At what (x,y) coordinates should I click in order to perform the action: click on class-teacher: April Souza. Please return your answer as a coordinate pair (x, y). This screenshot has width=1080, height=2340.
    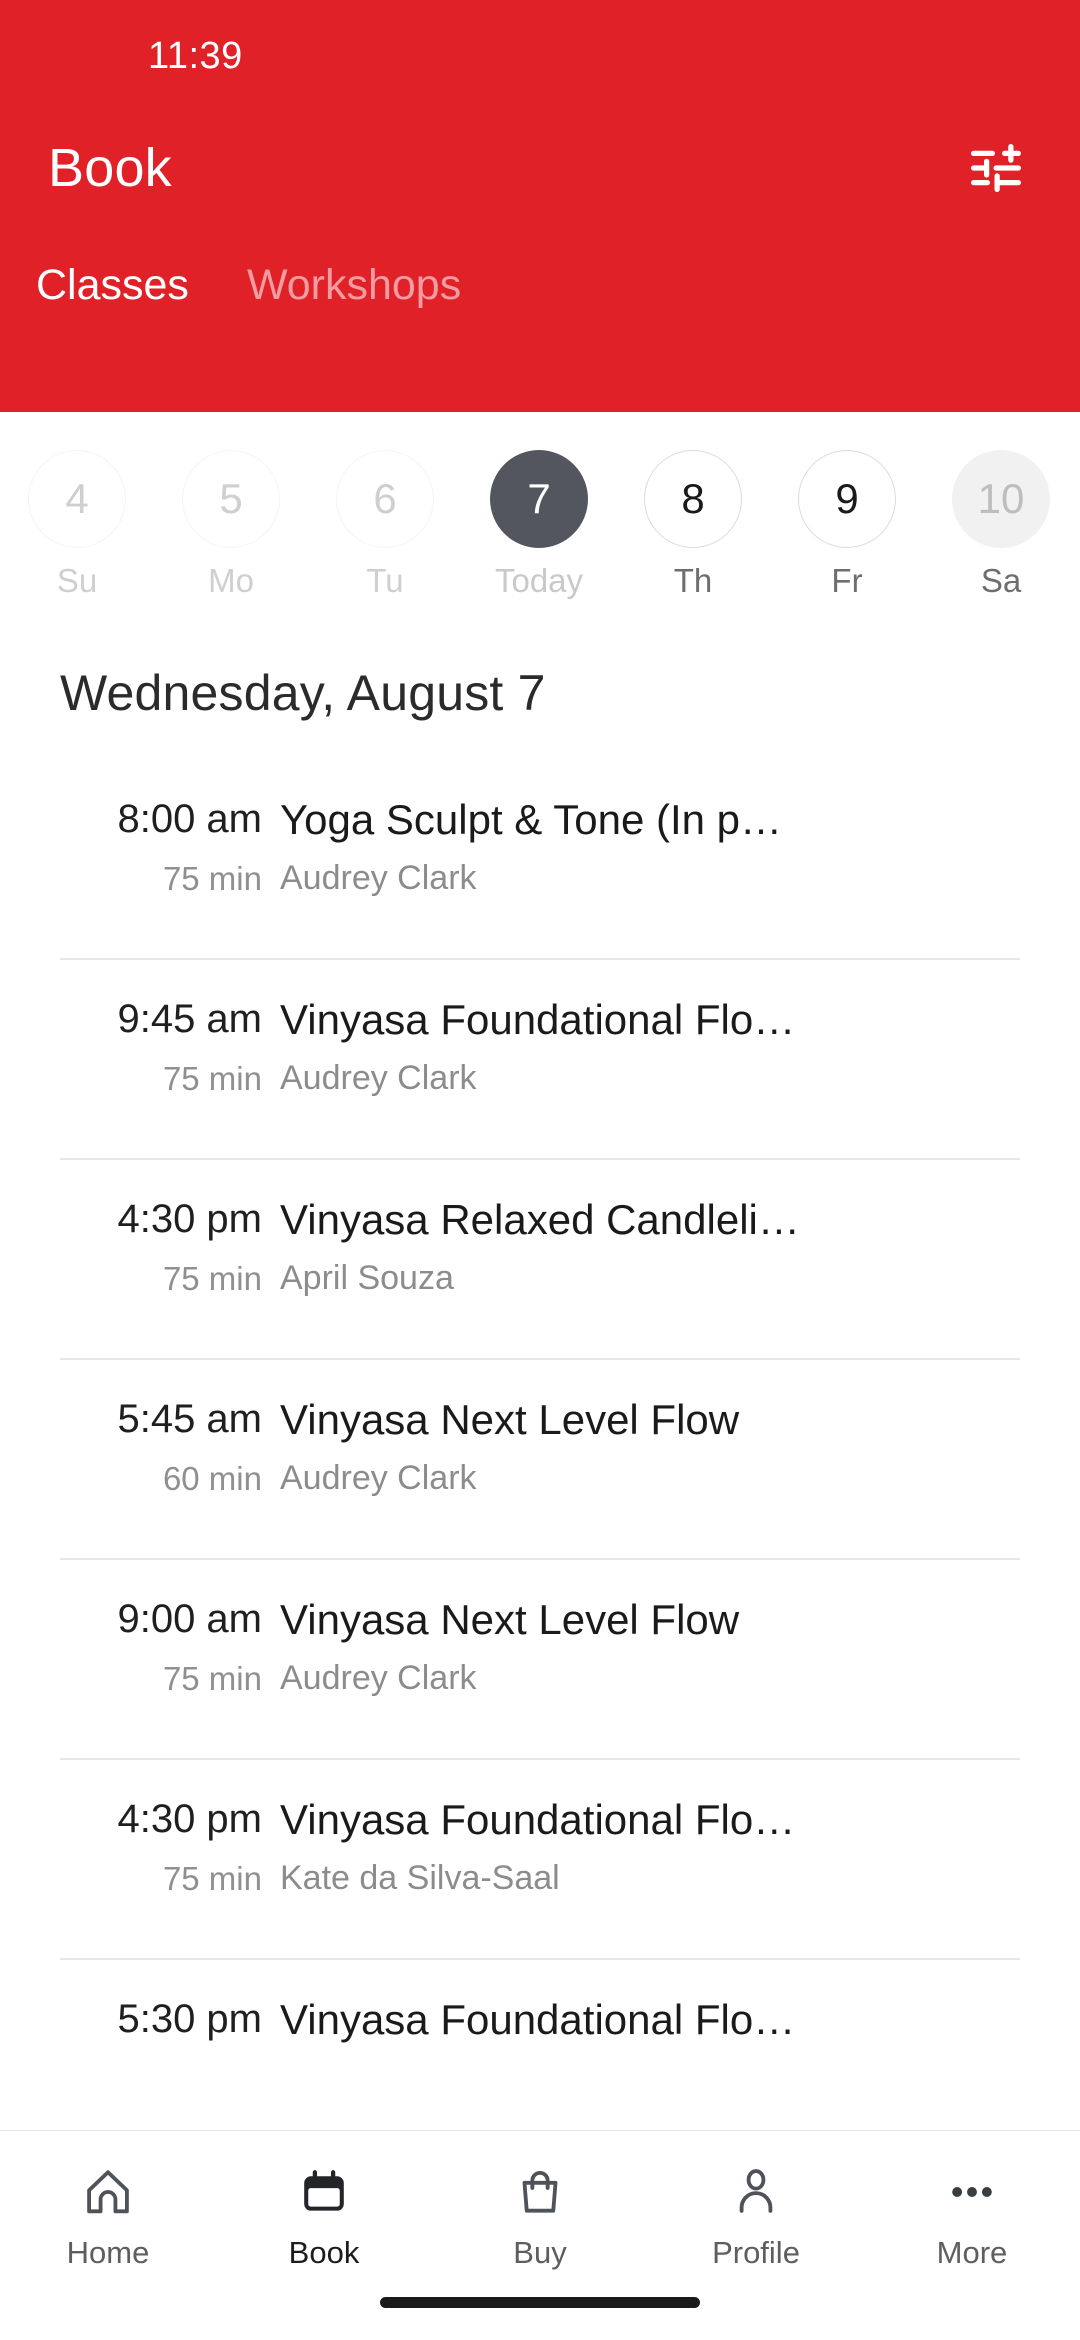
    Looking at the image, I should click on (367, 1278).